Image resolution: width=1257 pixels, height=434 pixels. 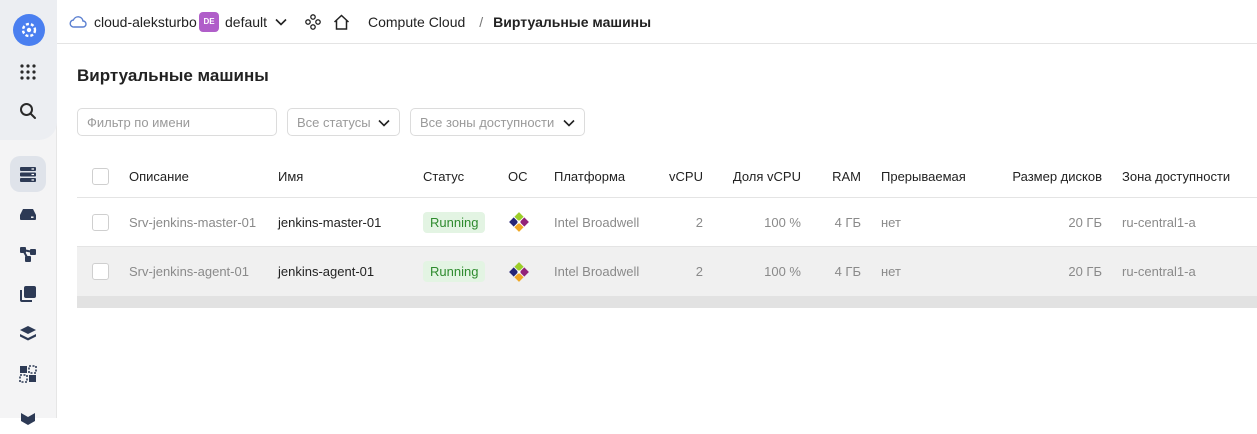 What do you see at coordinates (326, 271) in the screenshot?
I see `cell-name: jenkins-agent-01` at bounding box center [326, 271].